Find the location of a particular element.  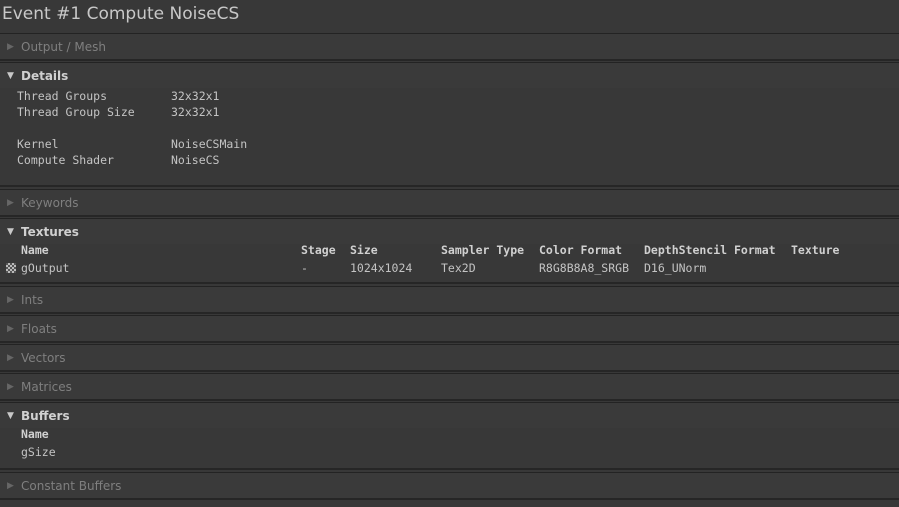

column-header-stage: Stage is located at coordinates (318, 250).